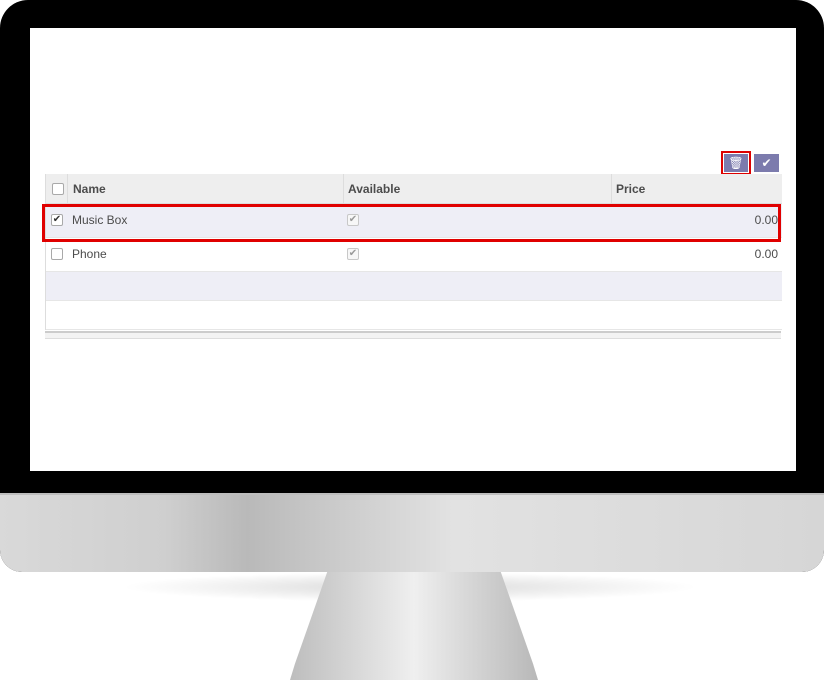  What do you see at coordinates (89, 254) in the screenshot?
I see `row-name: Phone` at bounding box center [89, 254].